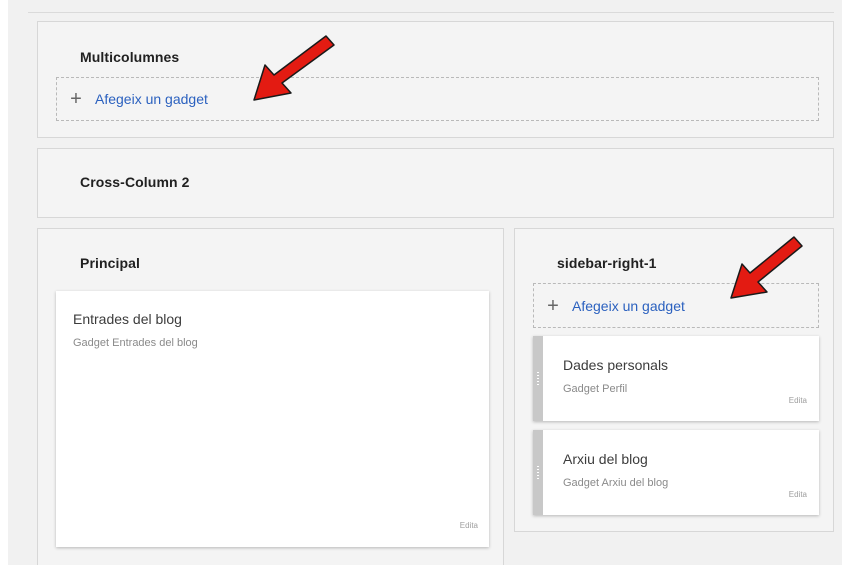  I want to click on gadget-title: Dades personals, so click(616, 365).